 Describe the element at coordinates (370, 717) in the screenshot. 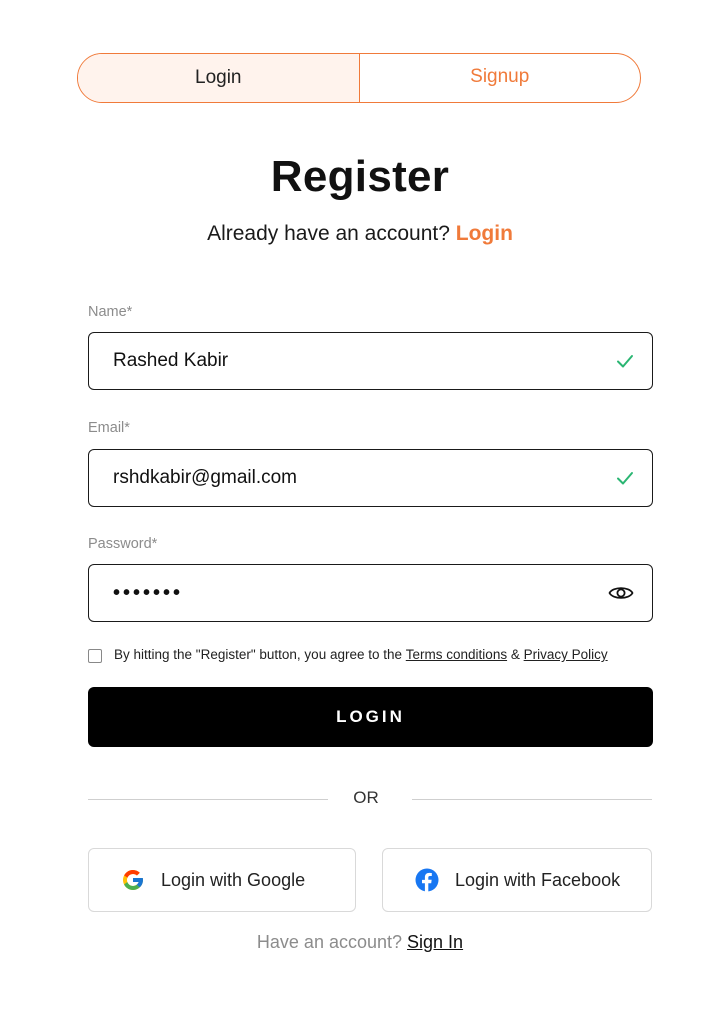

I see `login-button: LOGIN` at that location.